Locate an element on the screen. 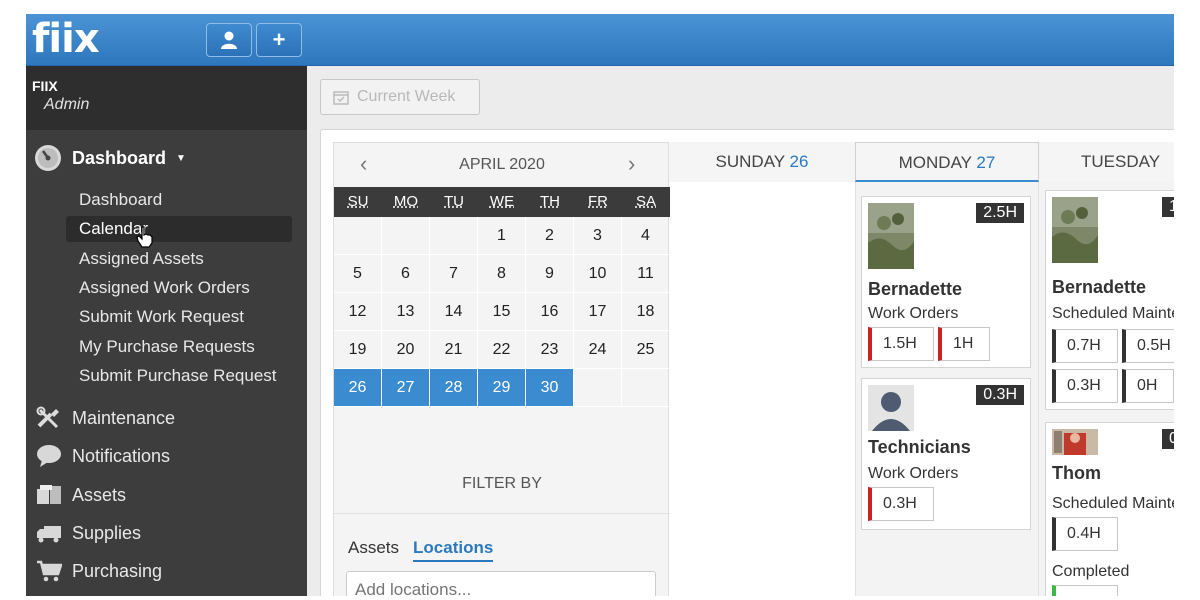 The height and width of the screenshot is (600, 1200). day-cell: 4 is located at coordinates (646, 235).